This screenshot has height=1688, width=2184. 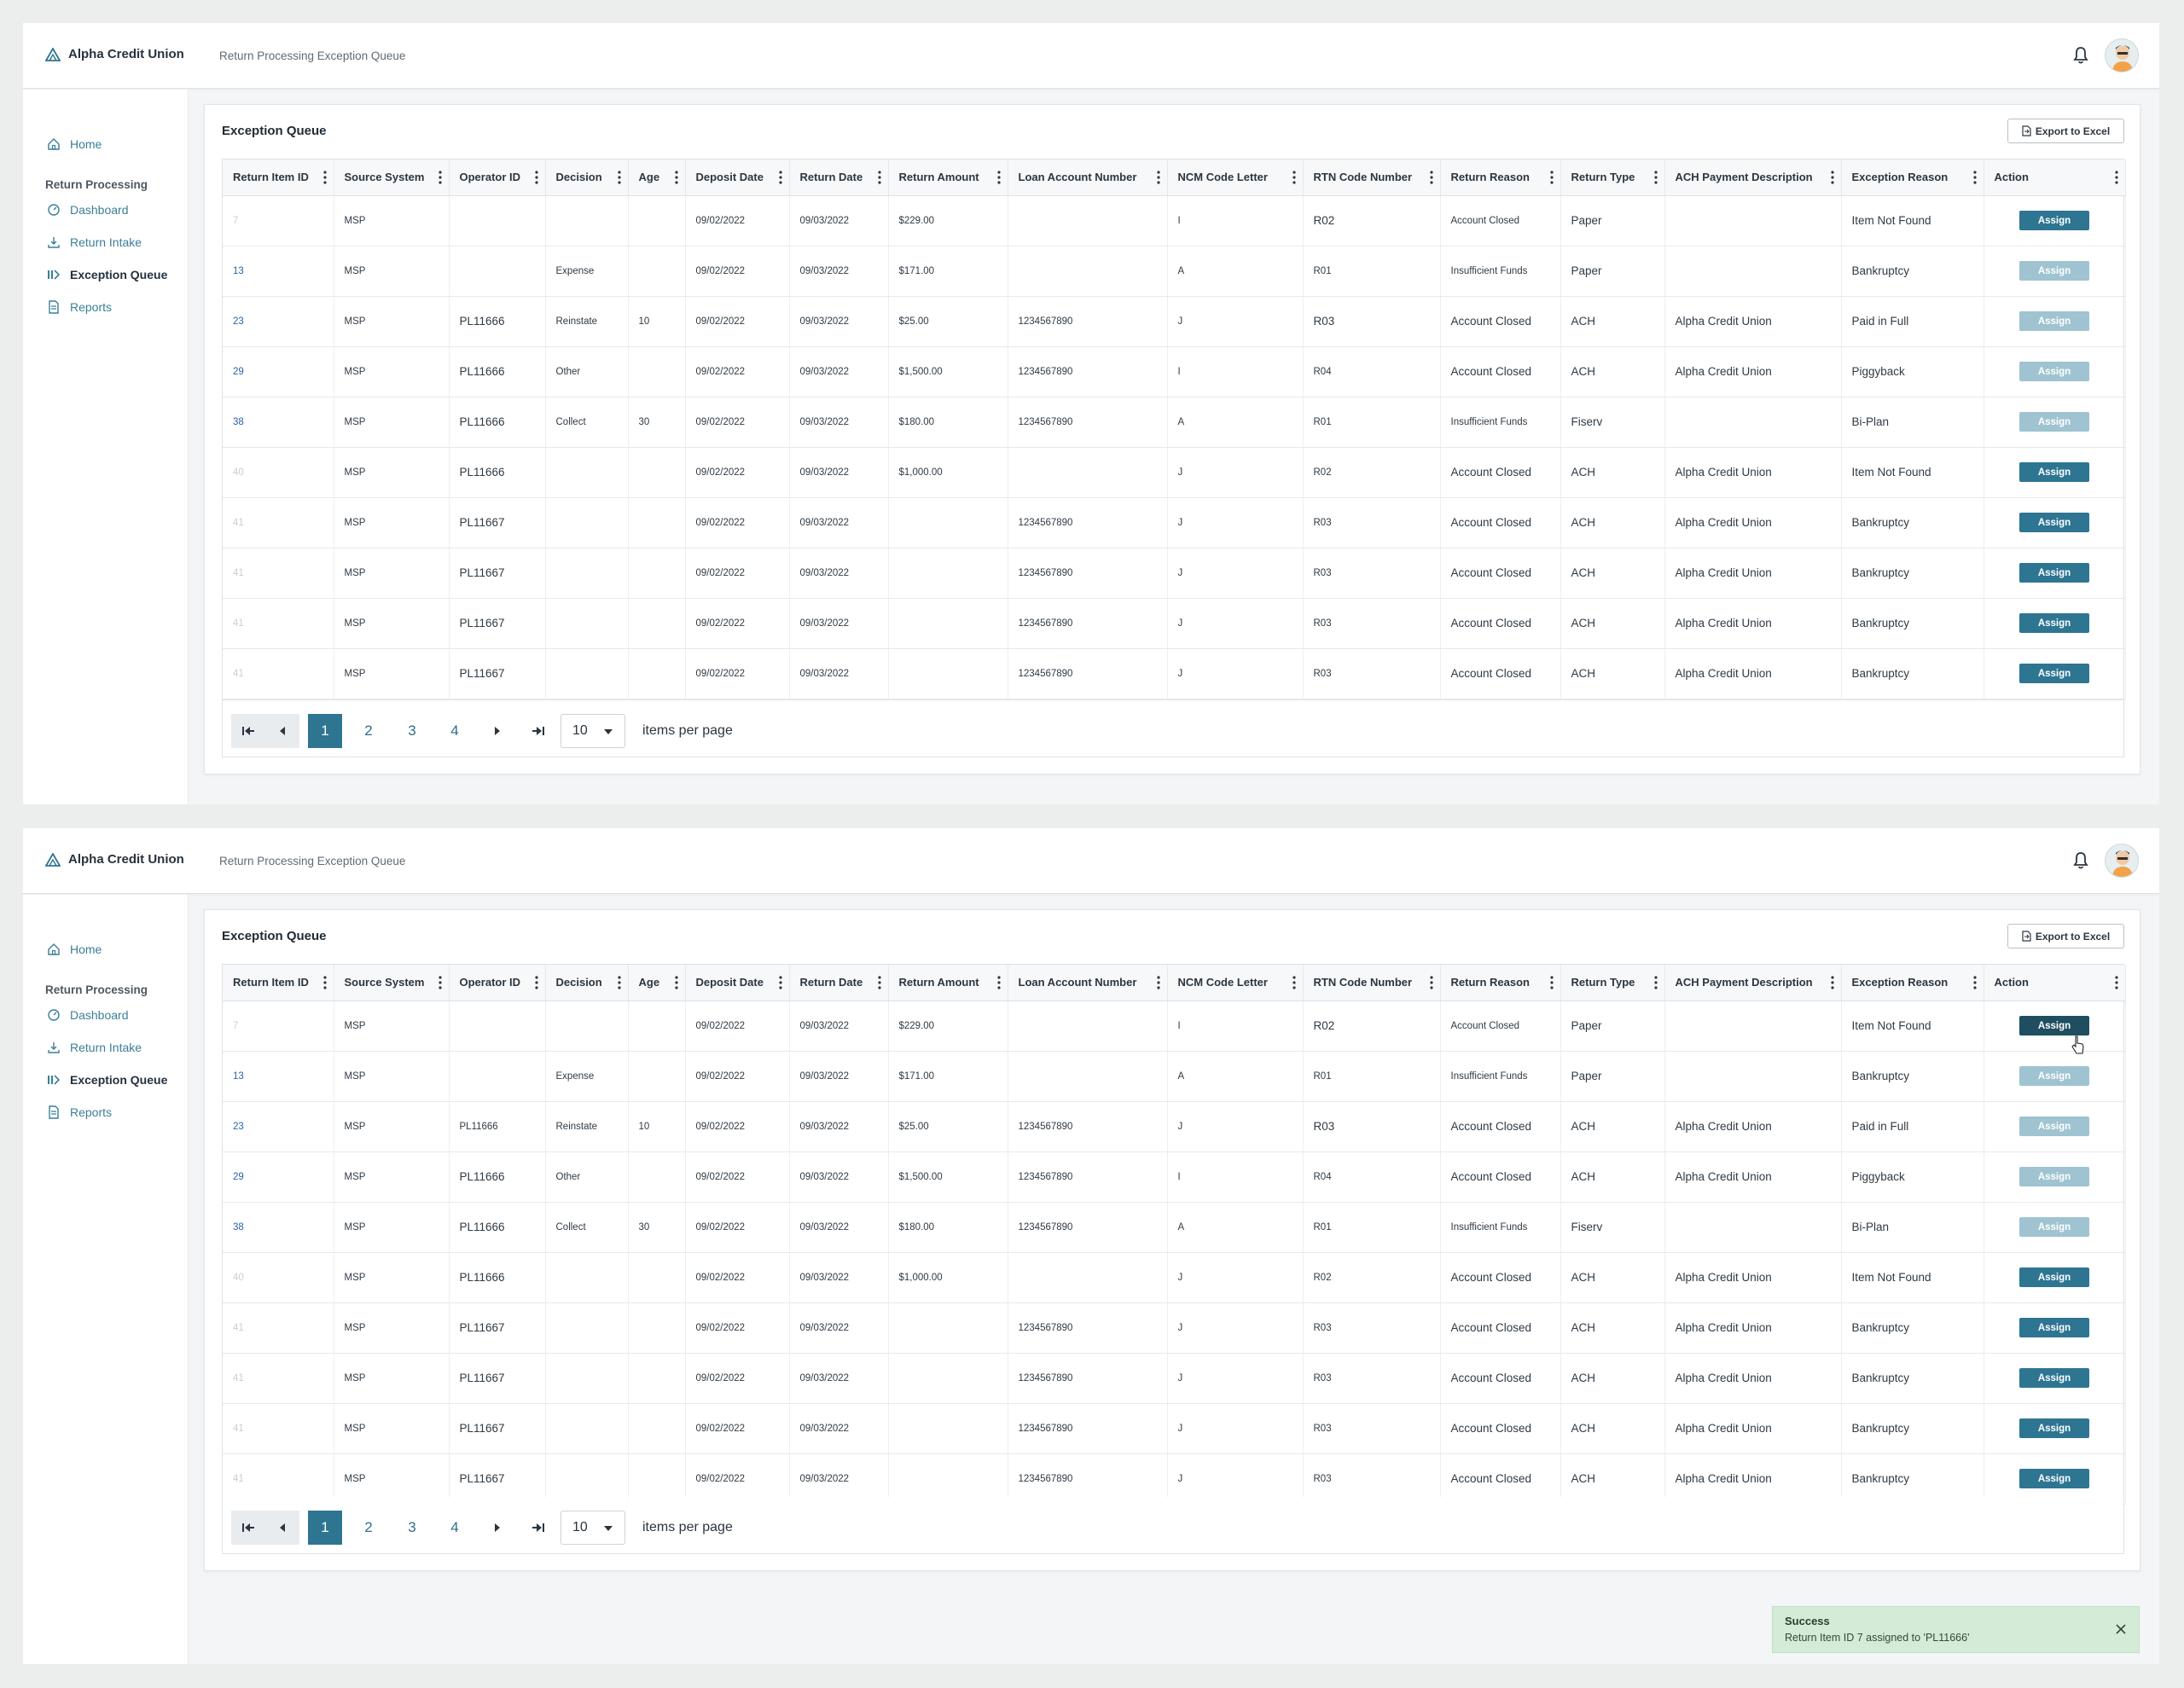 What do you see at coordinates (279, 271) in the screenshot?
I see `cell-return-item-id: 13` at bounding box center [279, 271].